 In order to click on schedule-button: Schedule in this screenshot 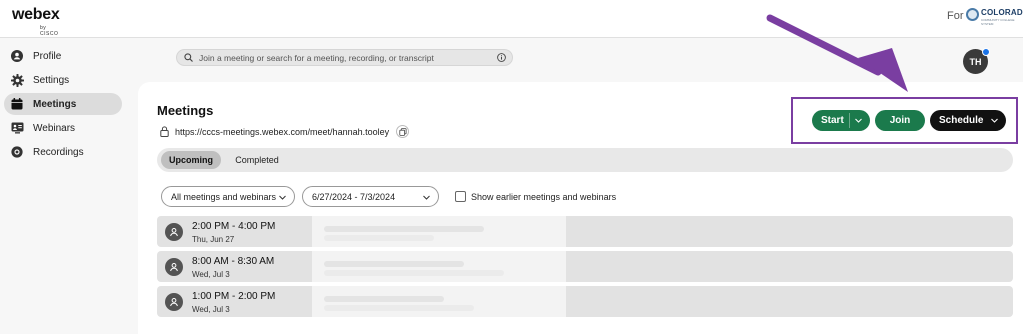, I will do `click(968, 120)`.